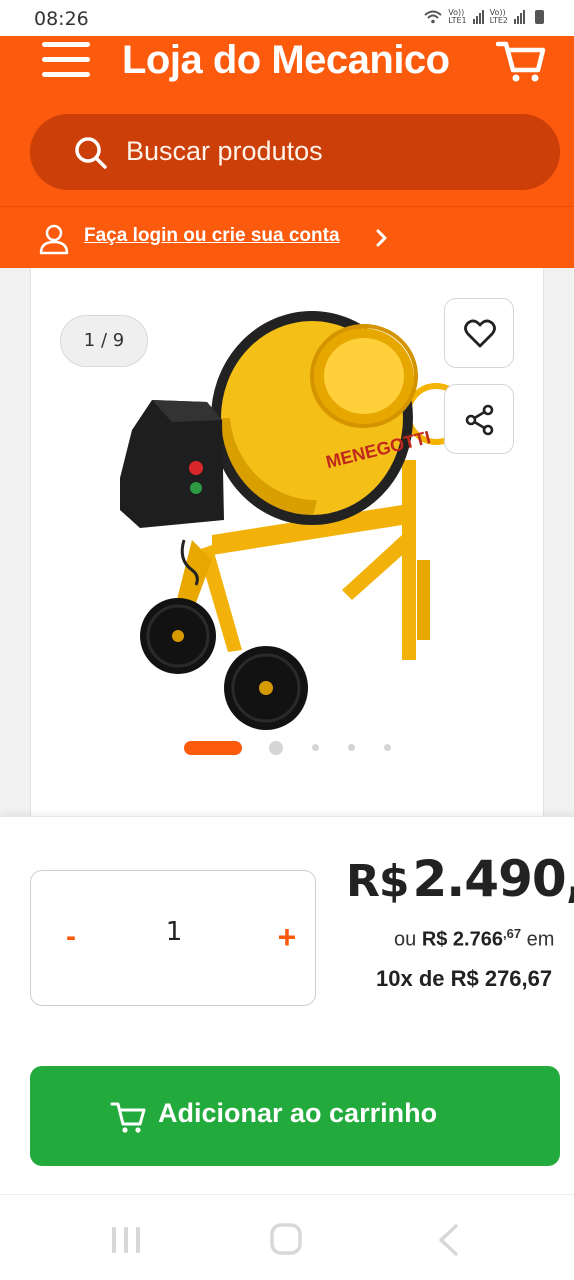 The width and height of the screenshot is (574, 1280). What do you see at coordinates (539, 17) in the screenshot?
I see `battery-icon` at bounding box center [539, 17].